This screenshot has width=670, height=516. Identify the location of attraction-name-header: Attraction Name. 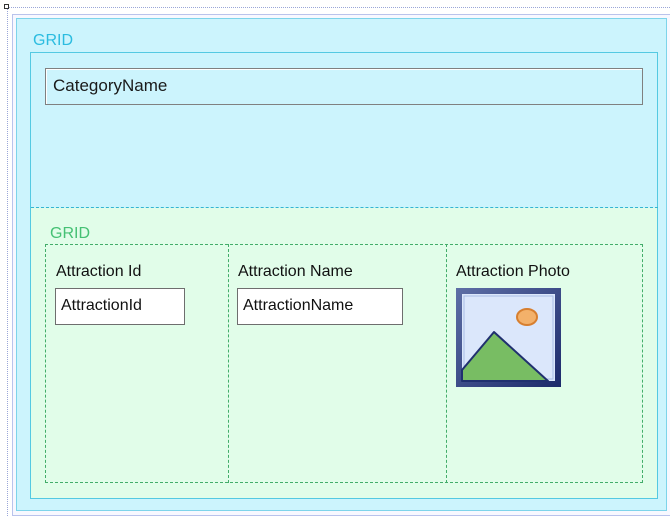
(295, 271).